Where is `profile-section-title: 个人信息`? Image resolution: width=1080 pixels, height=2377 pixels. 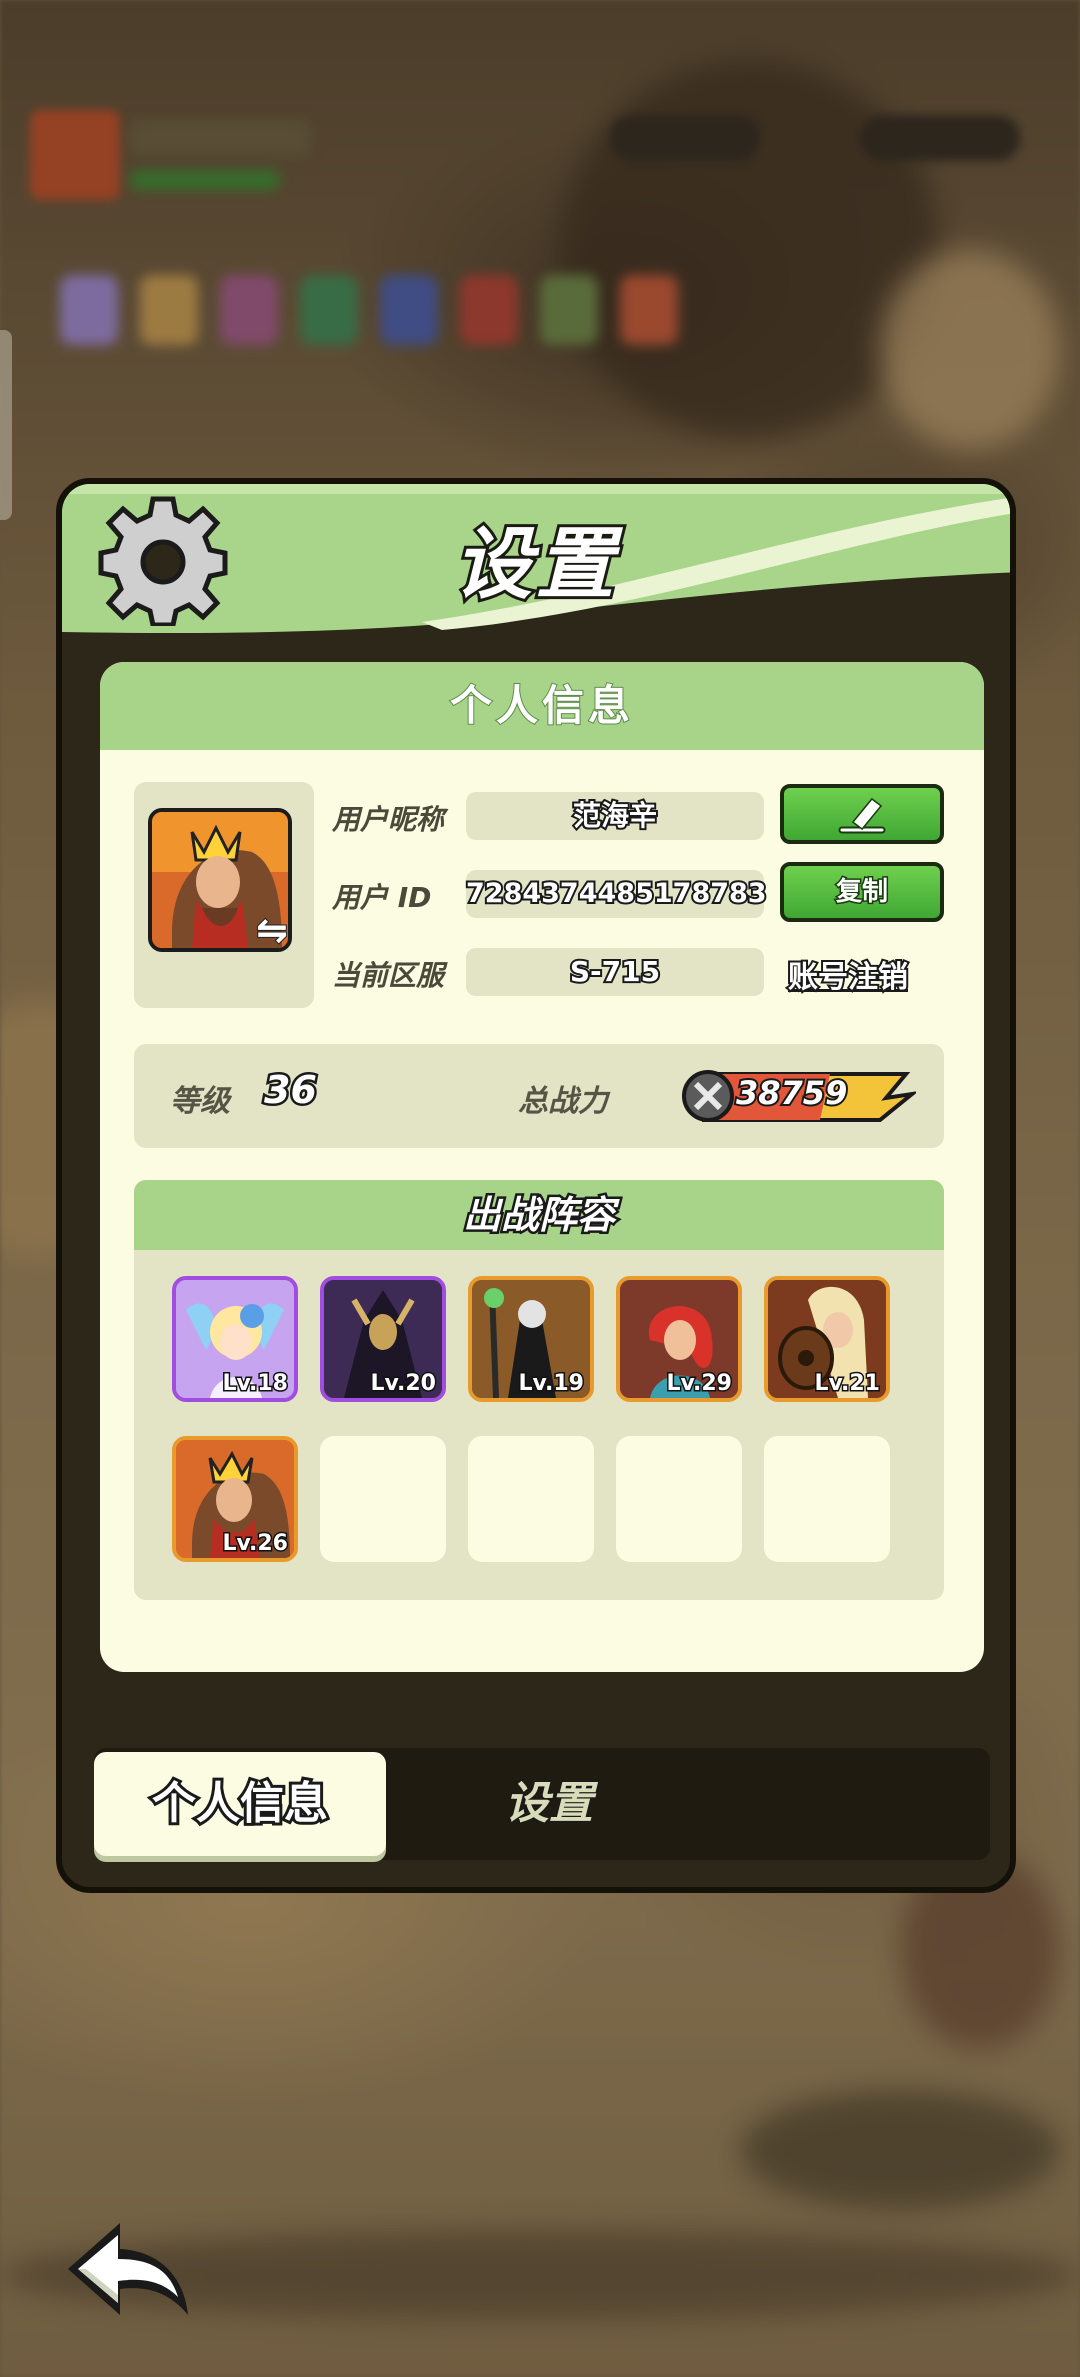 profile-section-title: 个人信息 is located at coordinates (542, 706).